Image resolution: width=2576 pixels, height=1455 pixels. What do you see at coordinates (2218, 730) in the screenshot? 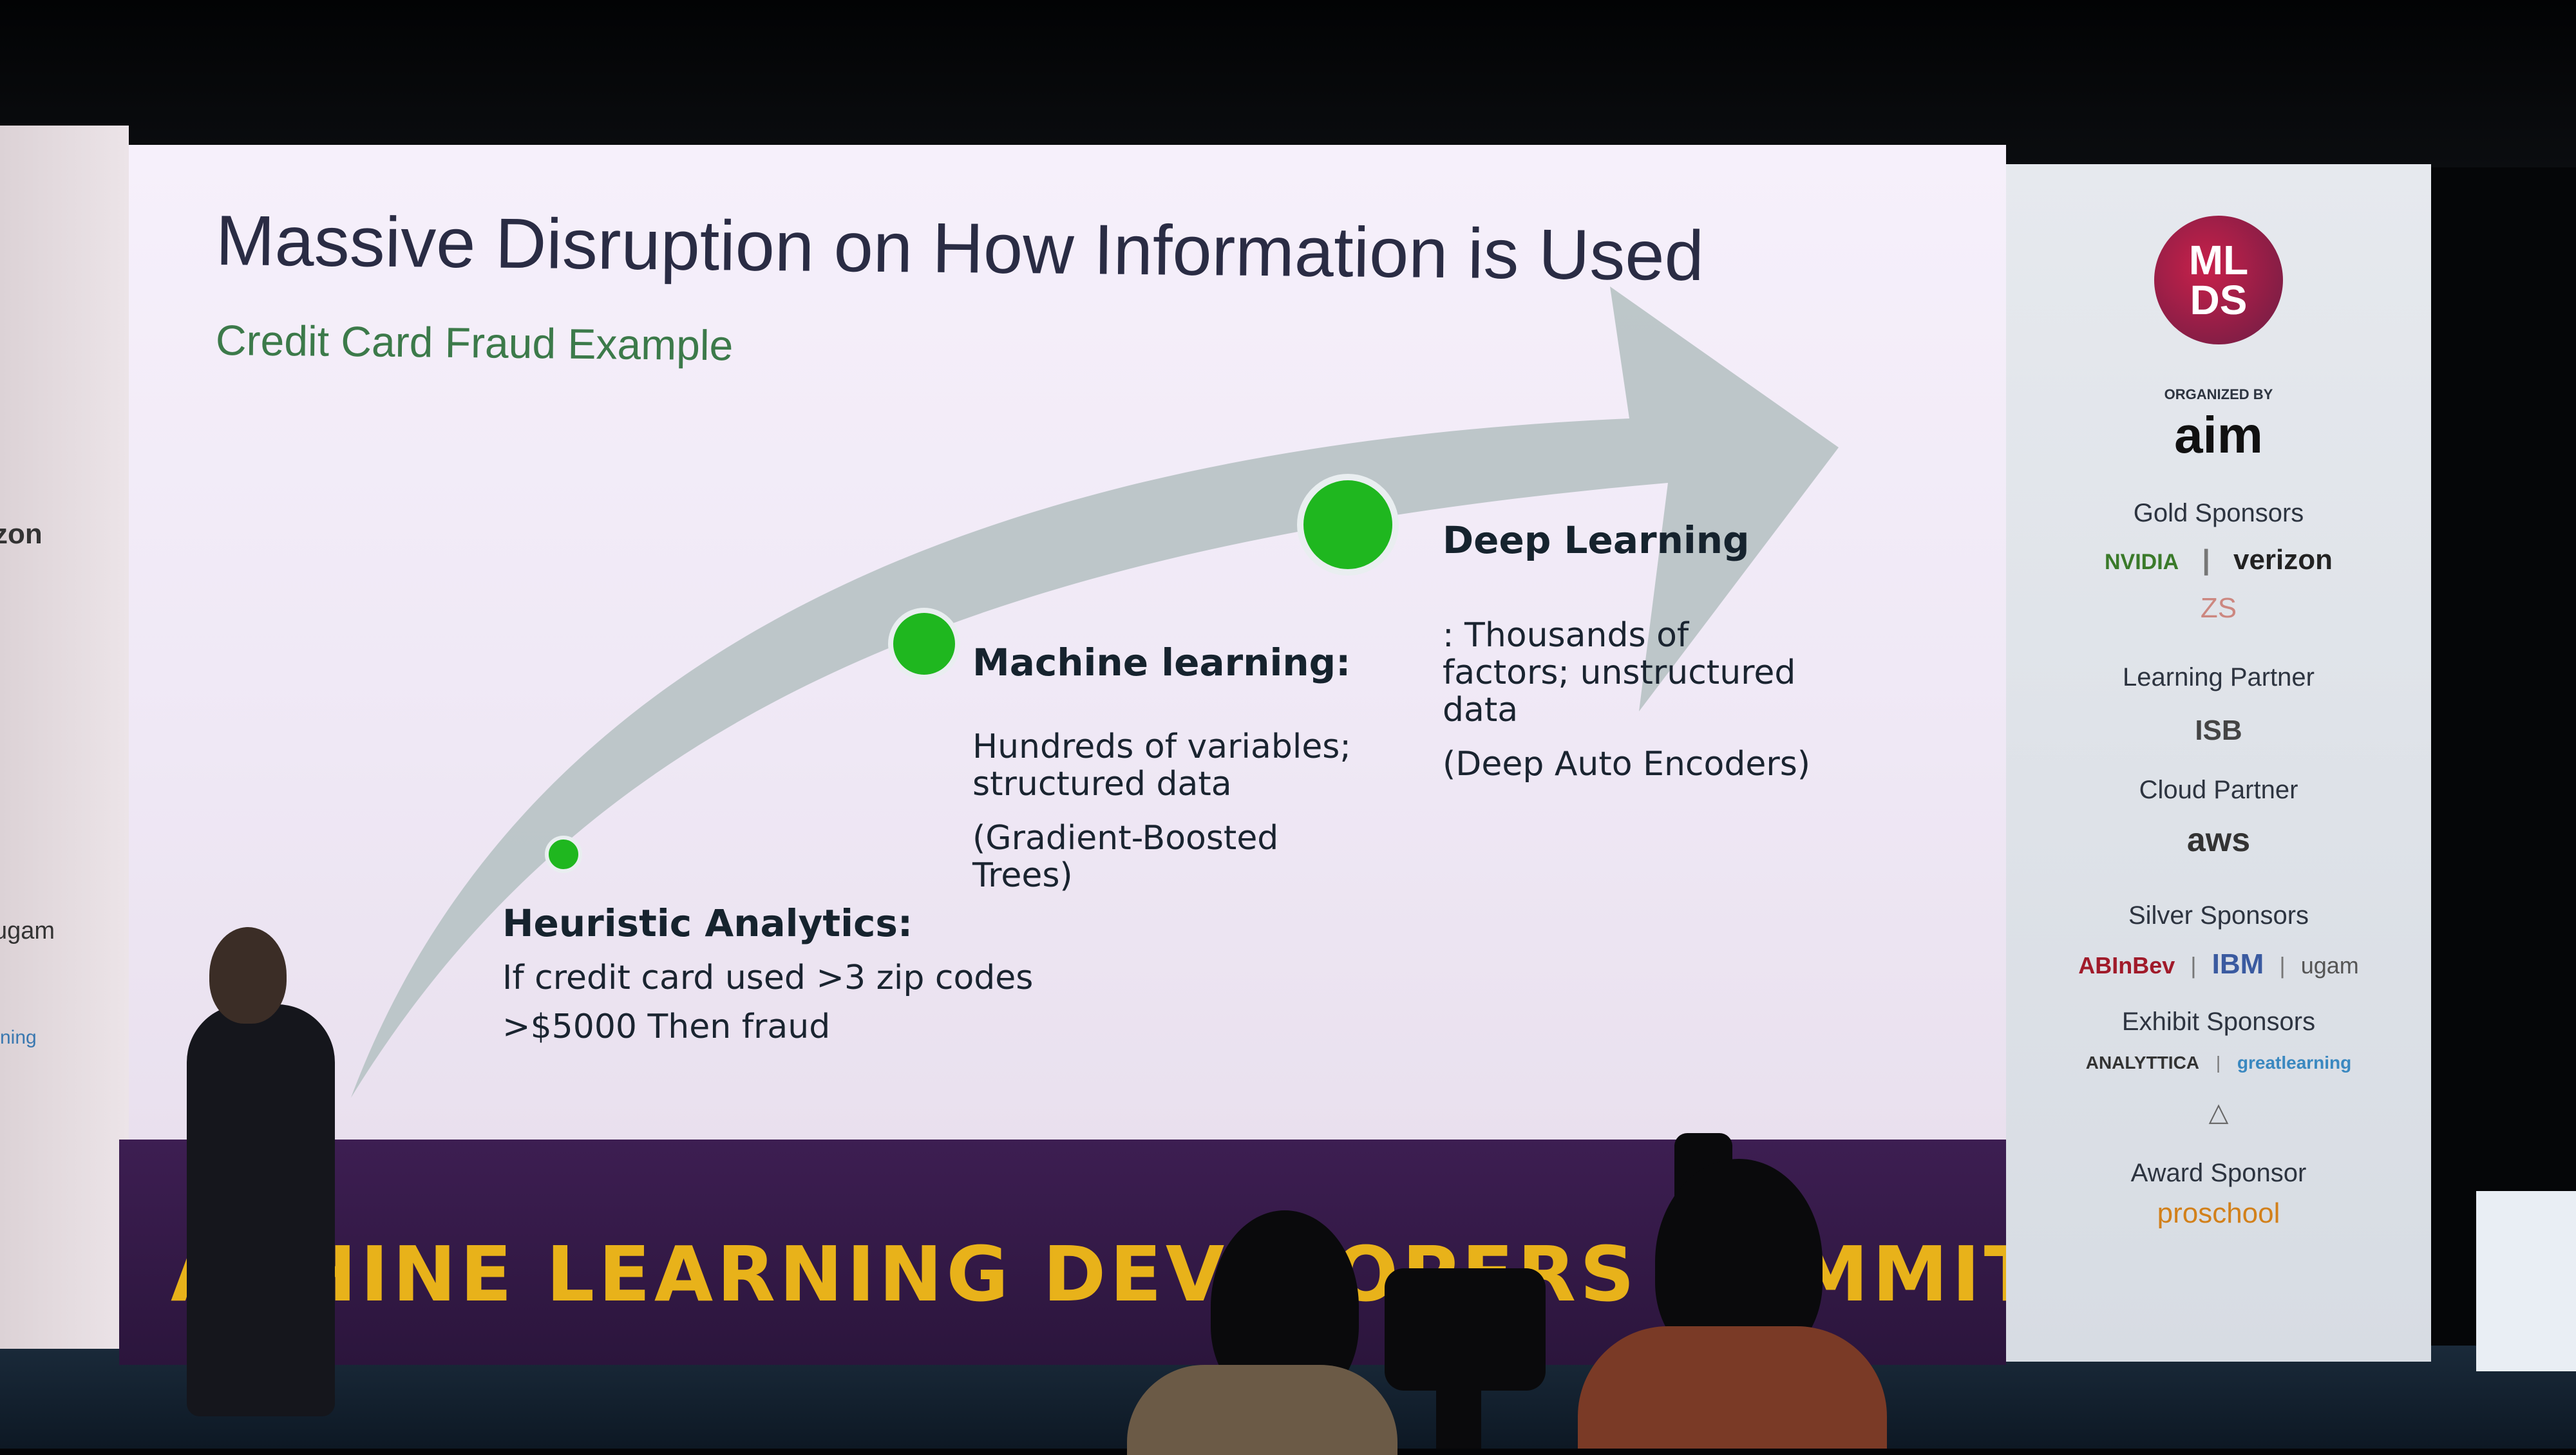
I see `sponsor-logo: ISB` at bounding box center [2218, 730].